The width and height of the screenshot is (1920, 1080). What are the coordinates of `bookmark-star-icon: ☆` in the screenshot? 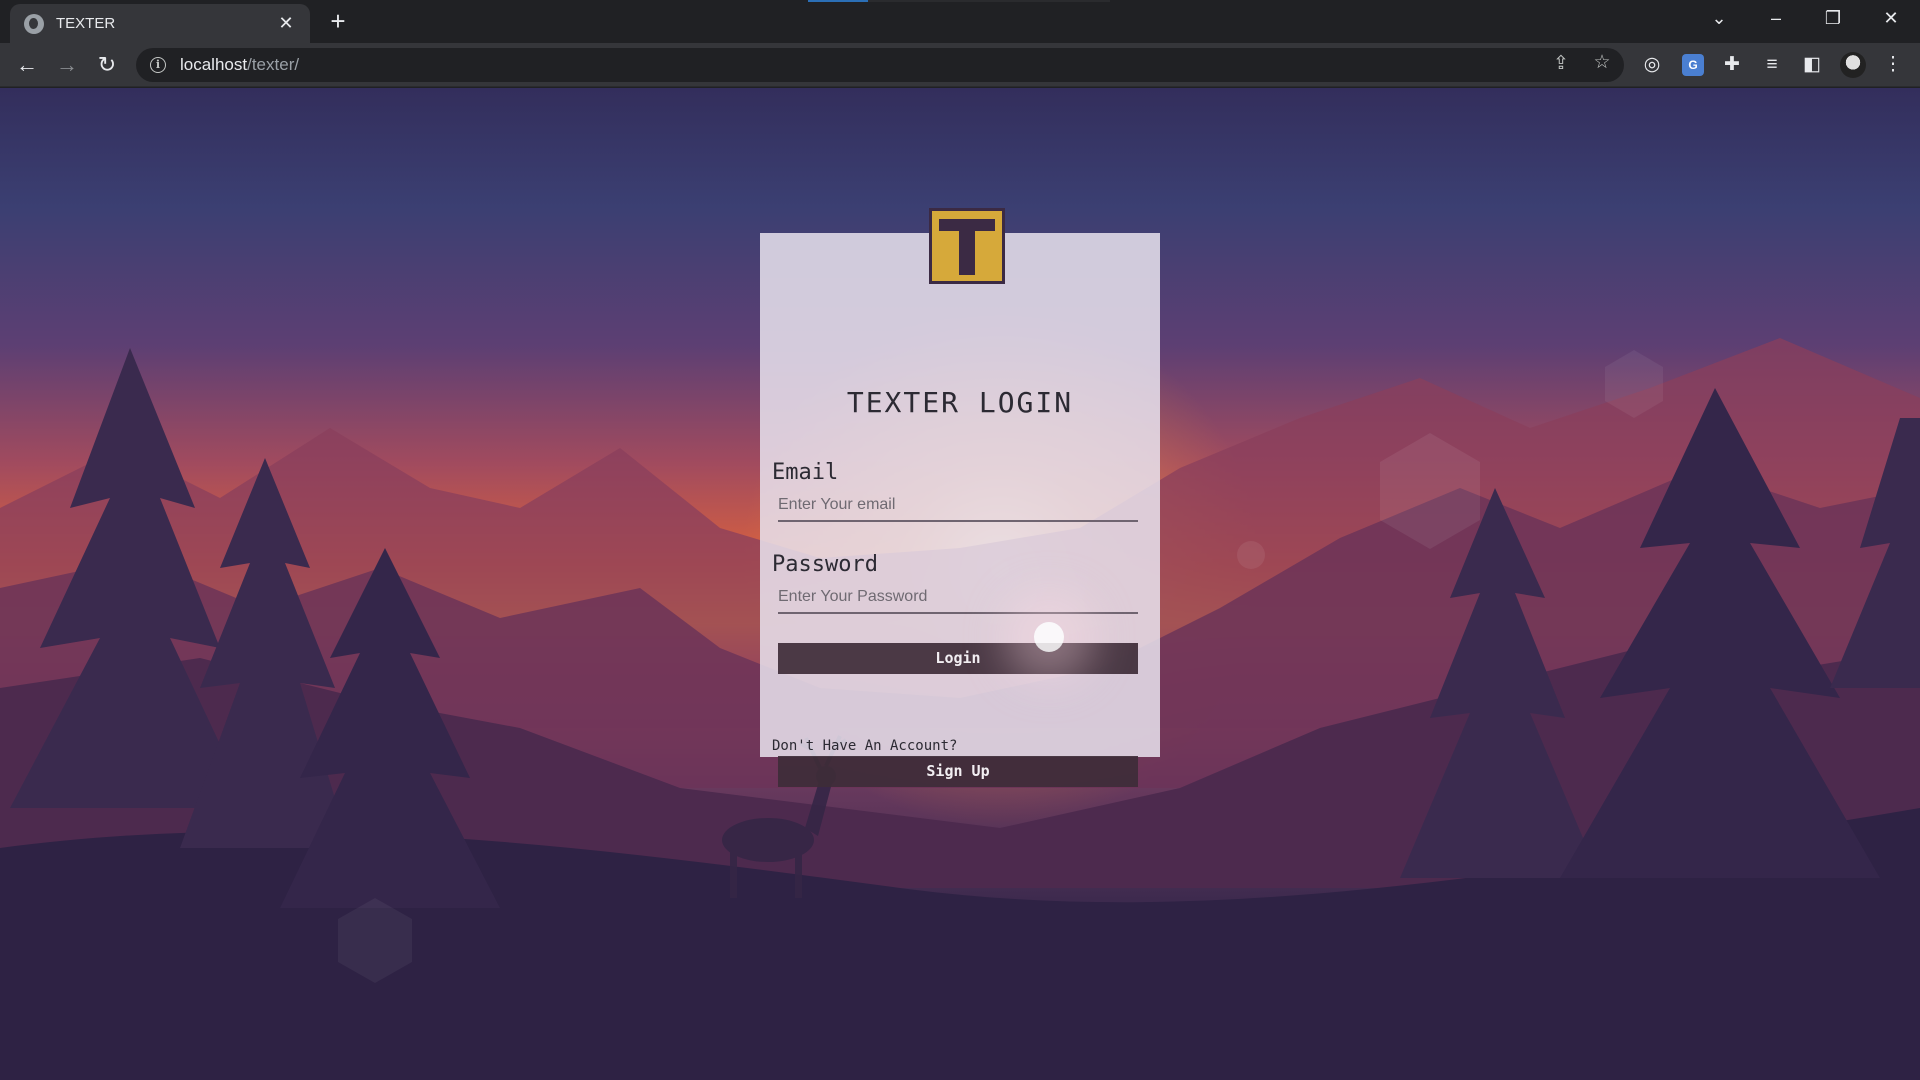 It's located at (1602, 62).